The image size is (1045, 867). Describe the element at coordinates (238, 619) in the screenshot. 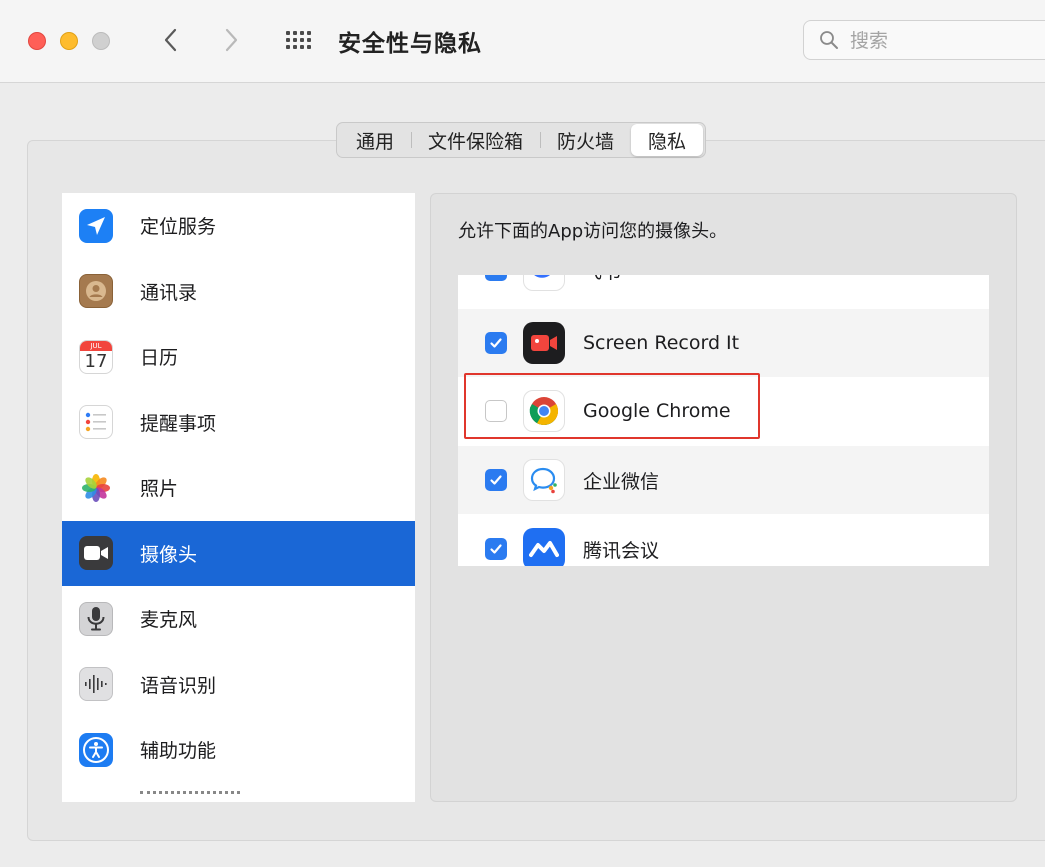

I see `sidebar-item-microphone: 麦克风` at that location.